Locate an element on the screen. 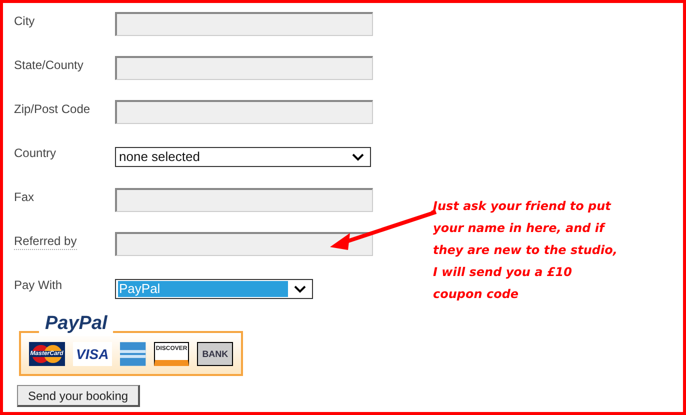 The width and height of the screenshot is (686, 415). send-booking-button: Send your booking is located at coordinates (78, 396).